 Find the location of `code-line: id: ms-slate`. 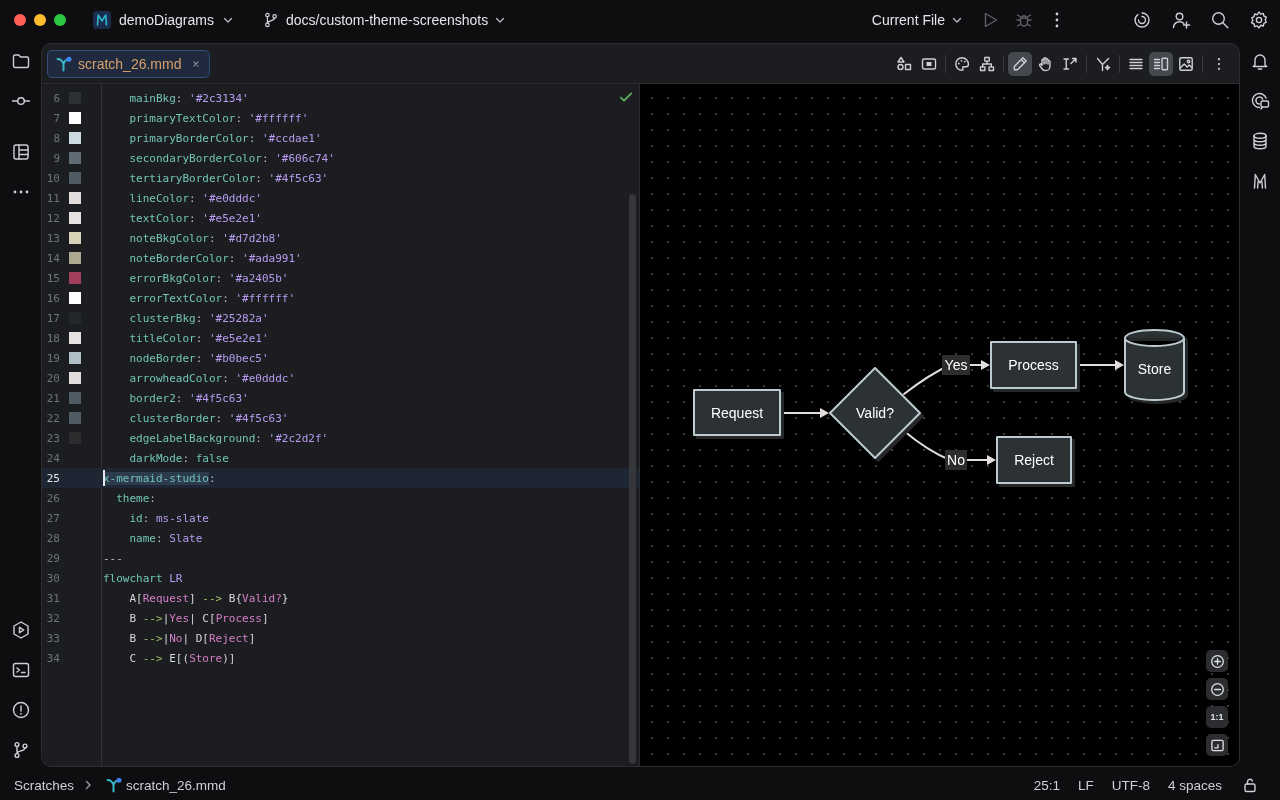

code-line: id: ms-slate is located at coordinates (168, 518).